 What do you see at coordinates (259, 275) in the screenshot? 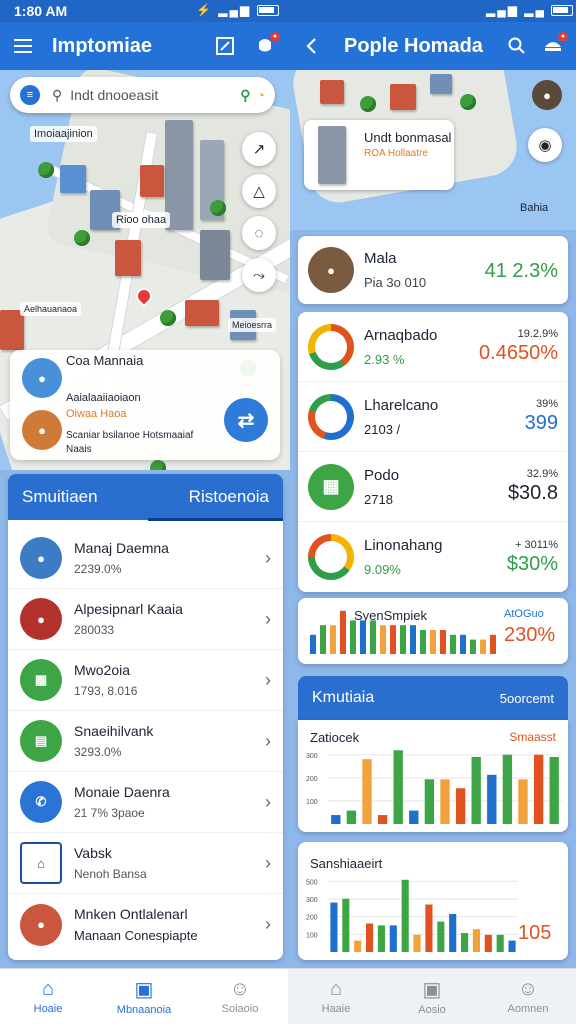
I see `route-icon: ⤳` at bounding box center [259, 275].